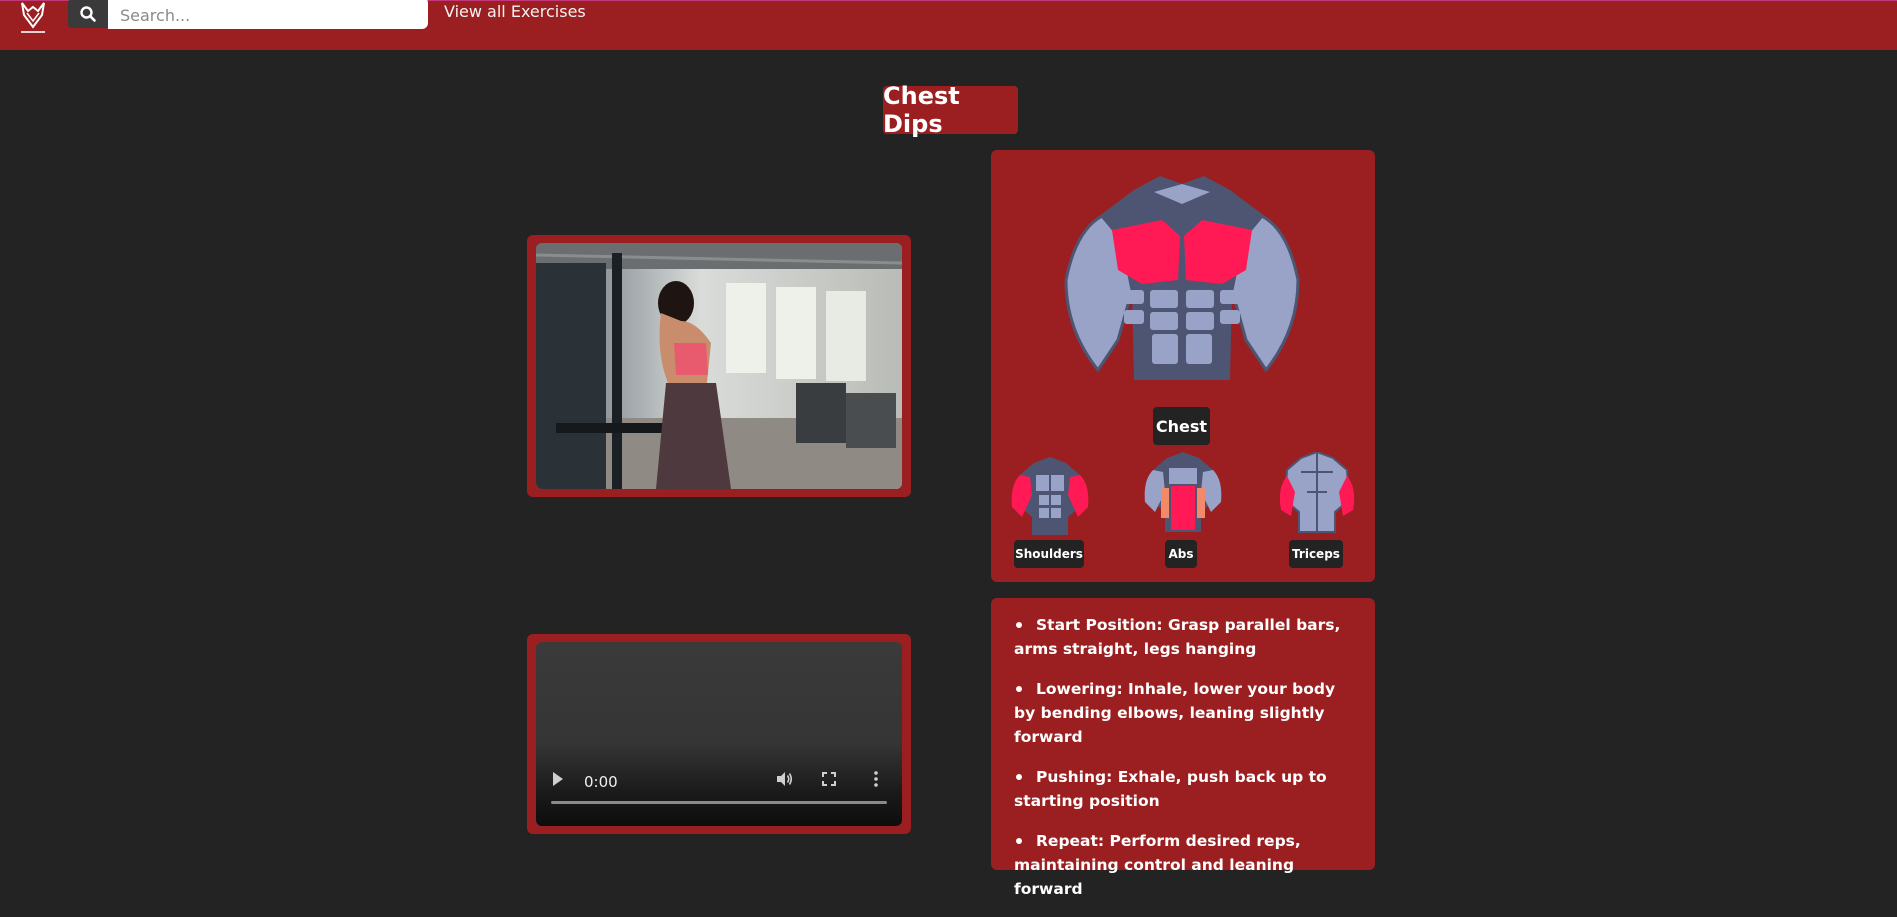  I want to click on search-input, so click(268, 14).